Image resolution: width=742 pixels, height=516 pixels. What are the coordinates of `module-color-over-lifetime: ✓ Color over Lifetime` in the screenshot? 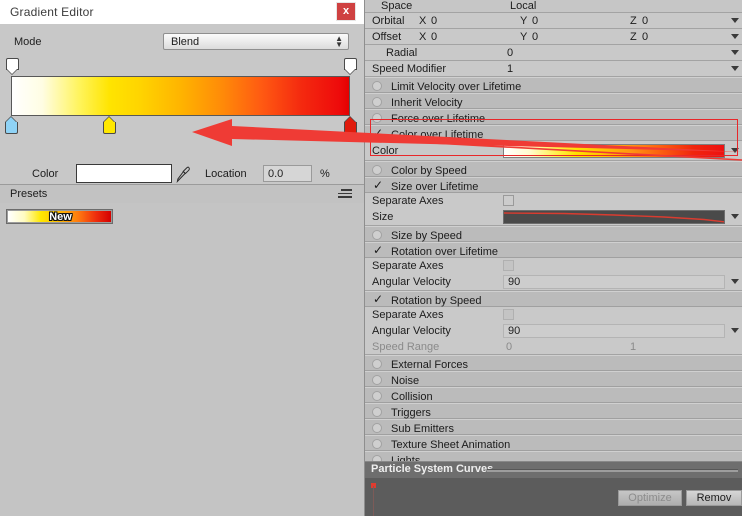 It's located at (553, 133).